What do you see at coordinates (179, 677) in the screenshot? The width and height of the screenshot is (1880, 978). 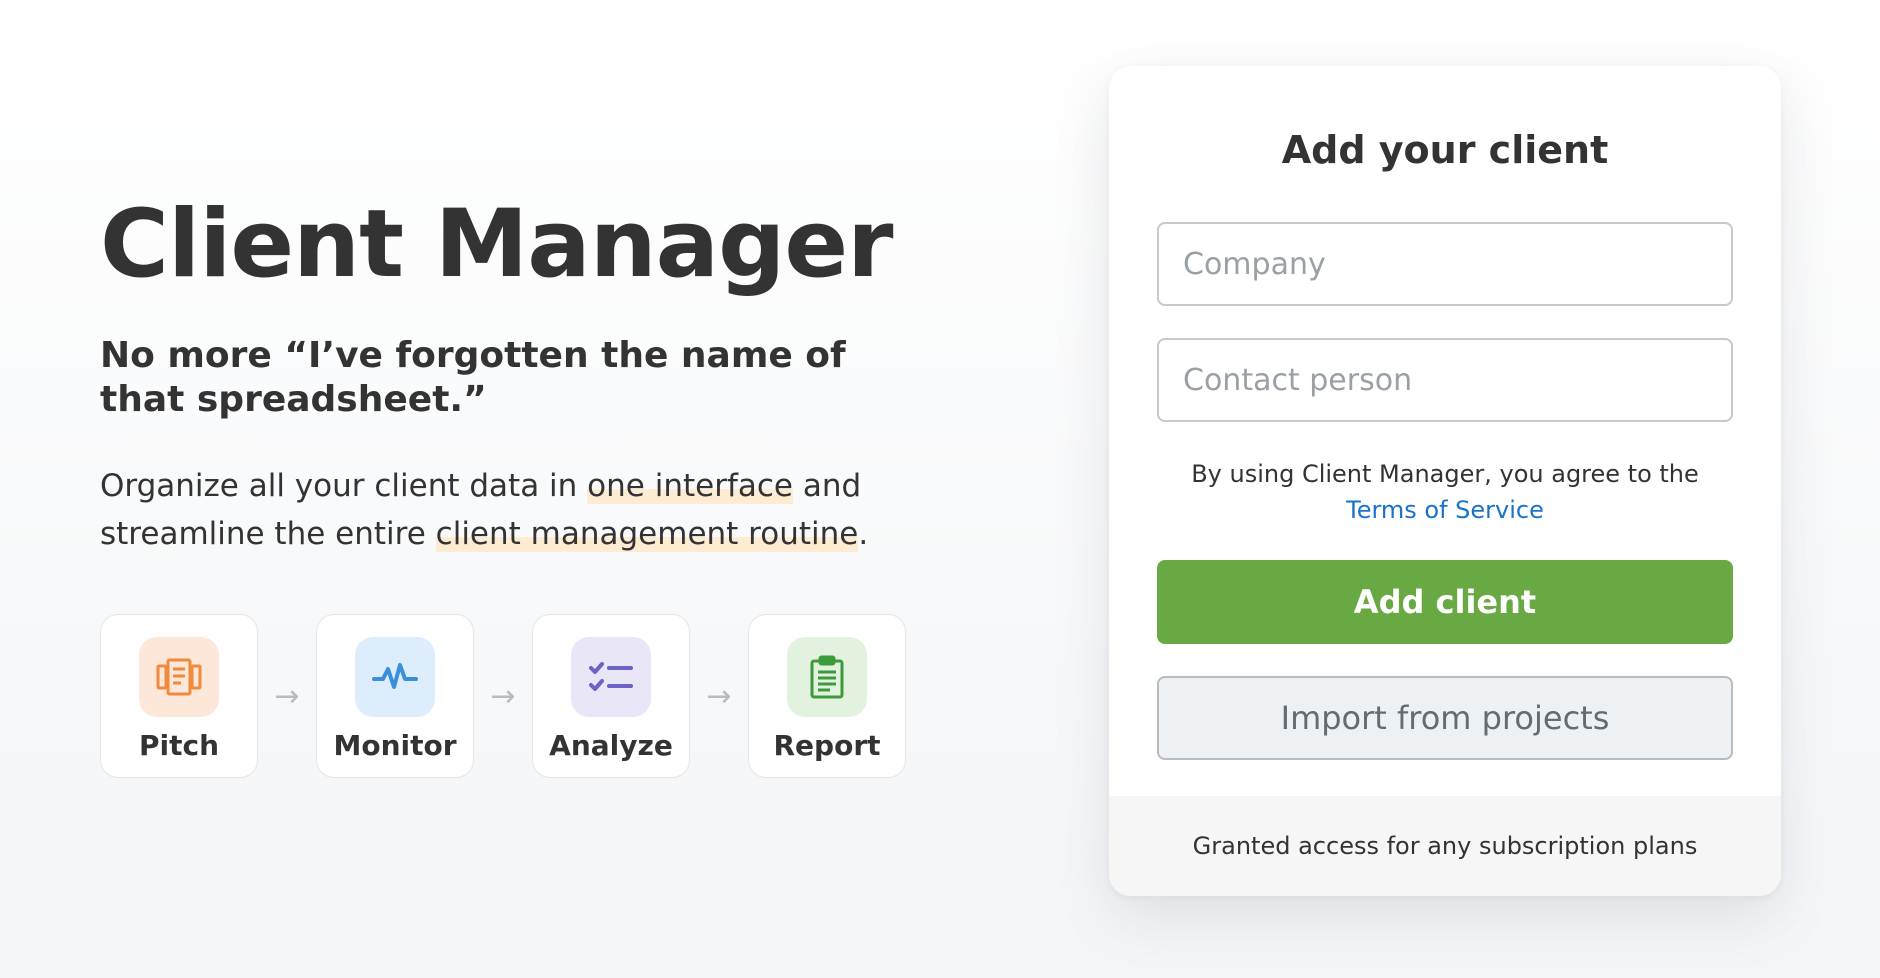 I see `pitch-icon` at bounding box center [179, 677].